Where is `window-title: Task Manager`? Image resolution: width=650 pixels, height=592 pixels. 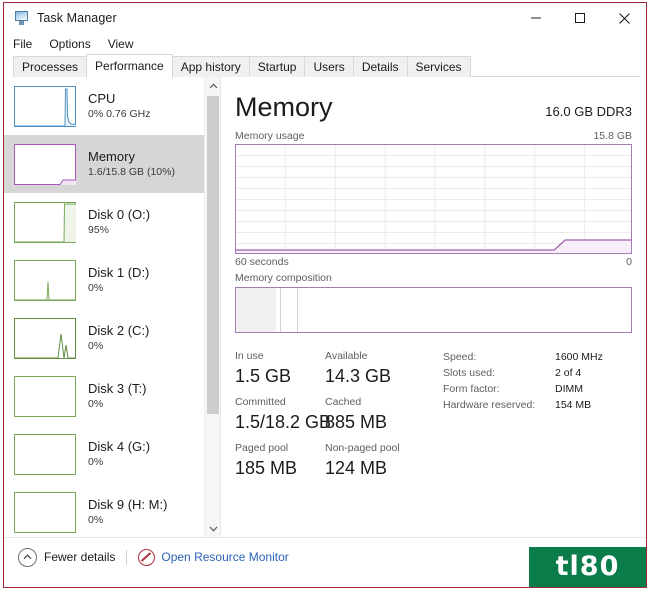 window-title: Task Manager is located at coordinates (77, 18).